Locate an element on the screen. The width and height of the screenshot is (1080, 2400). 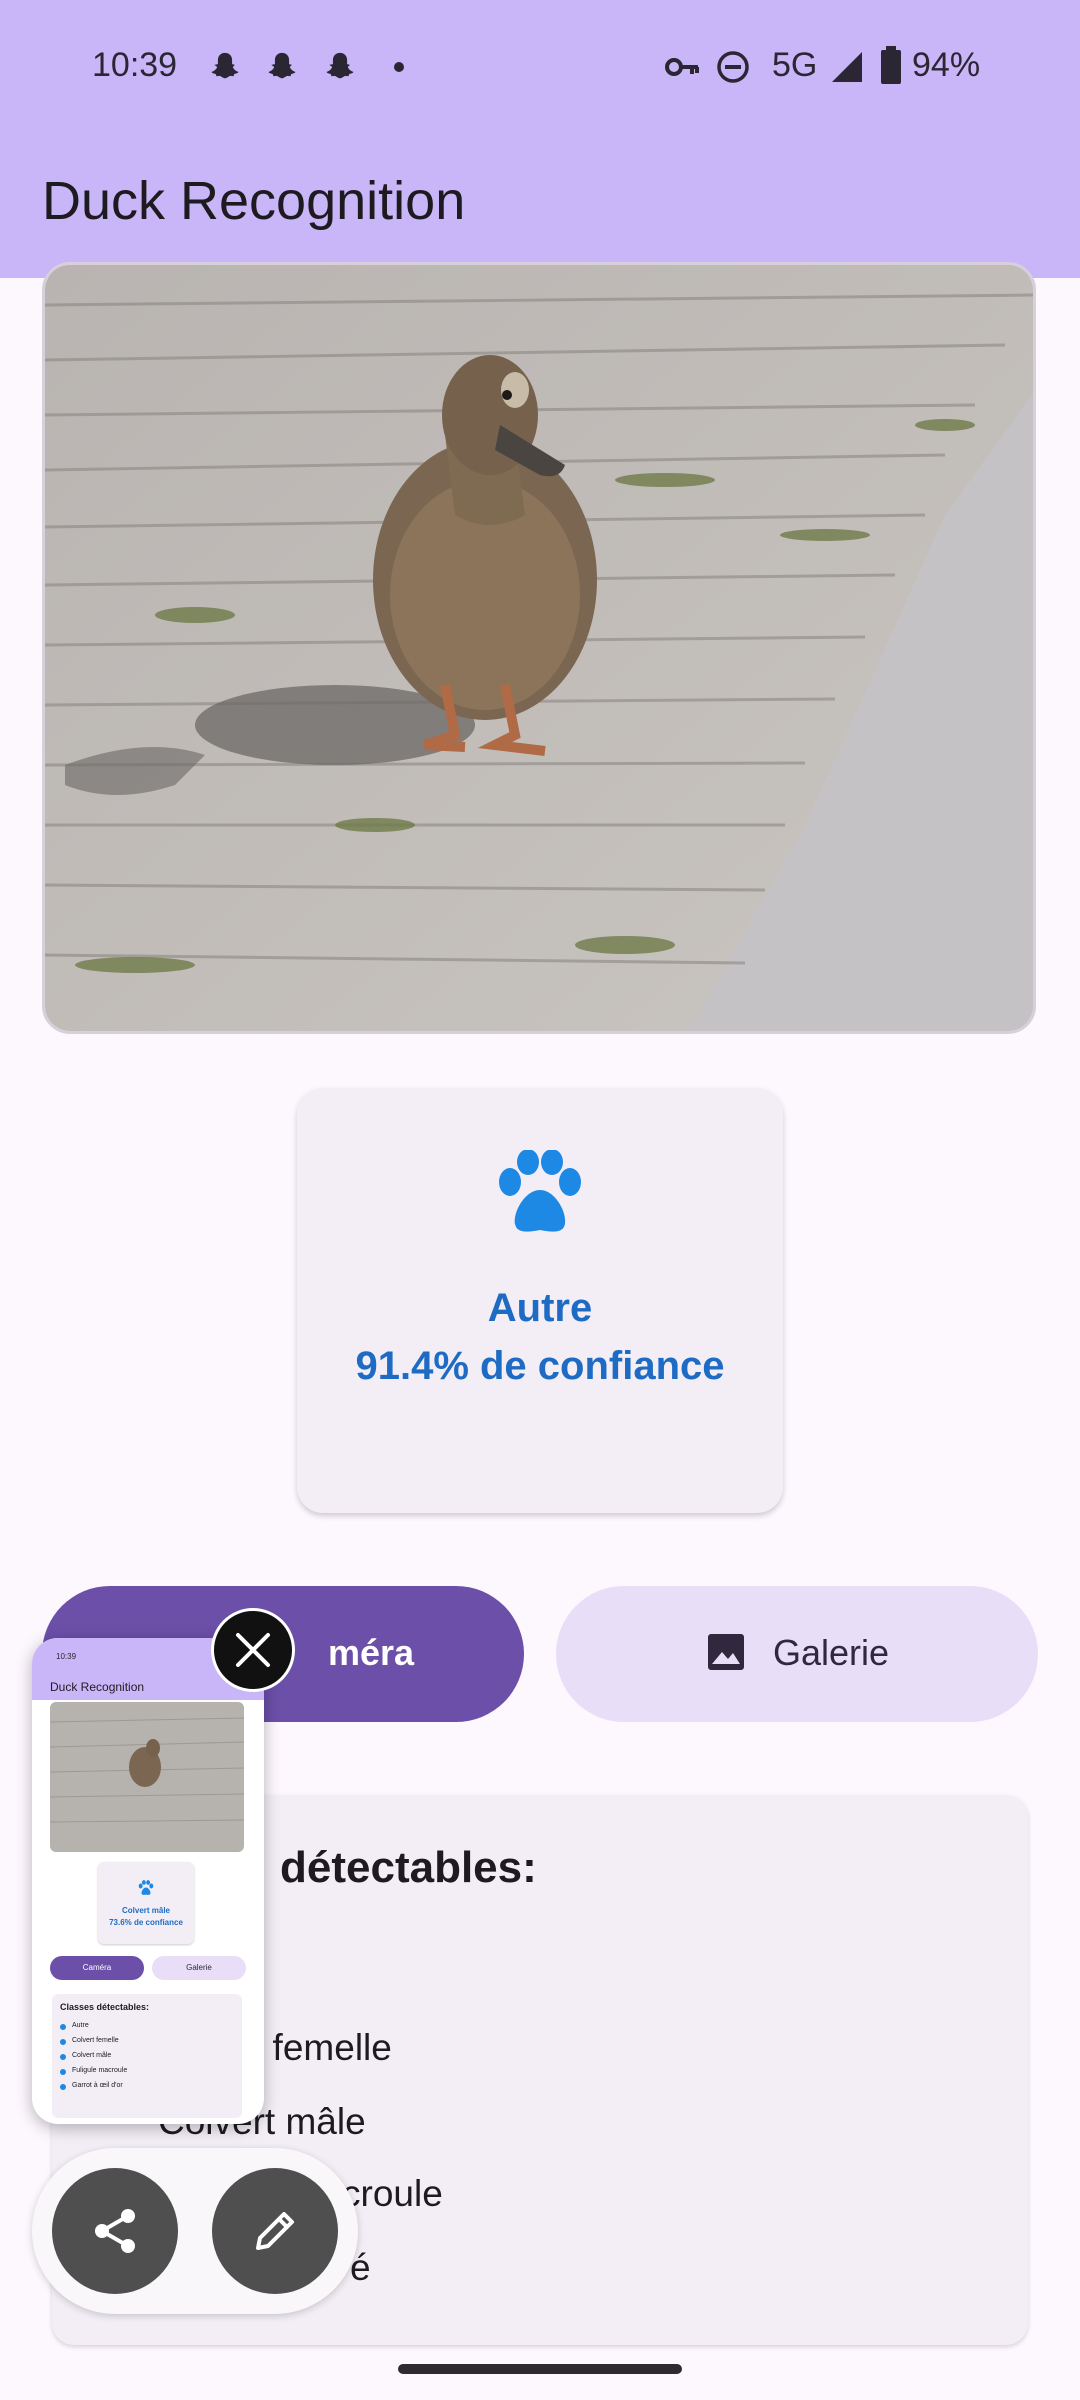
camera-button-label: méra is located at coordinates (371, 1652).